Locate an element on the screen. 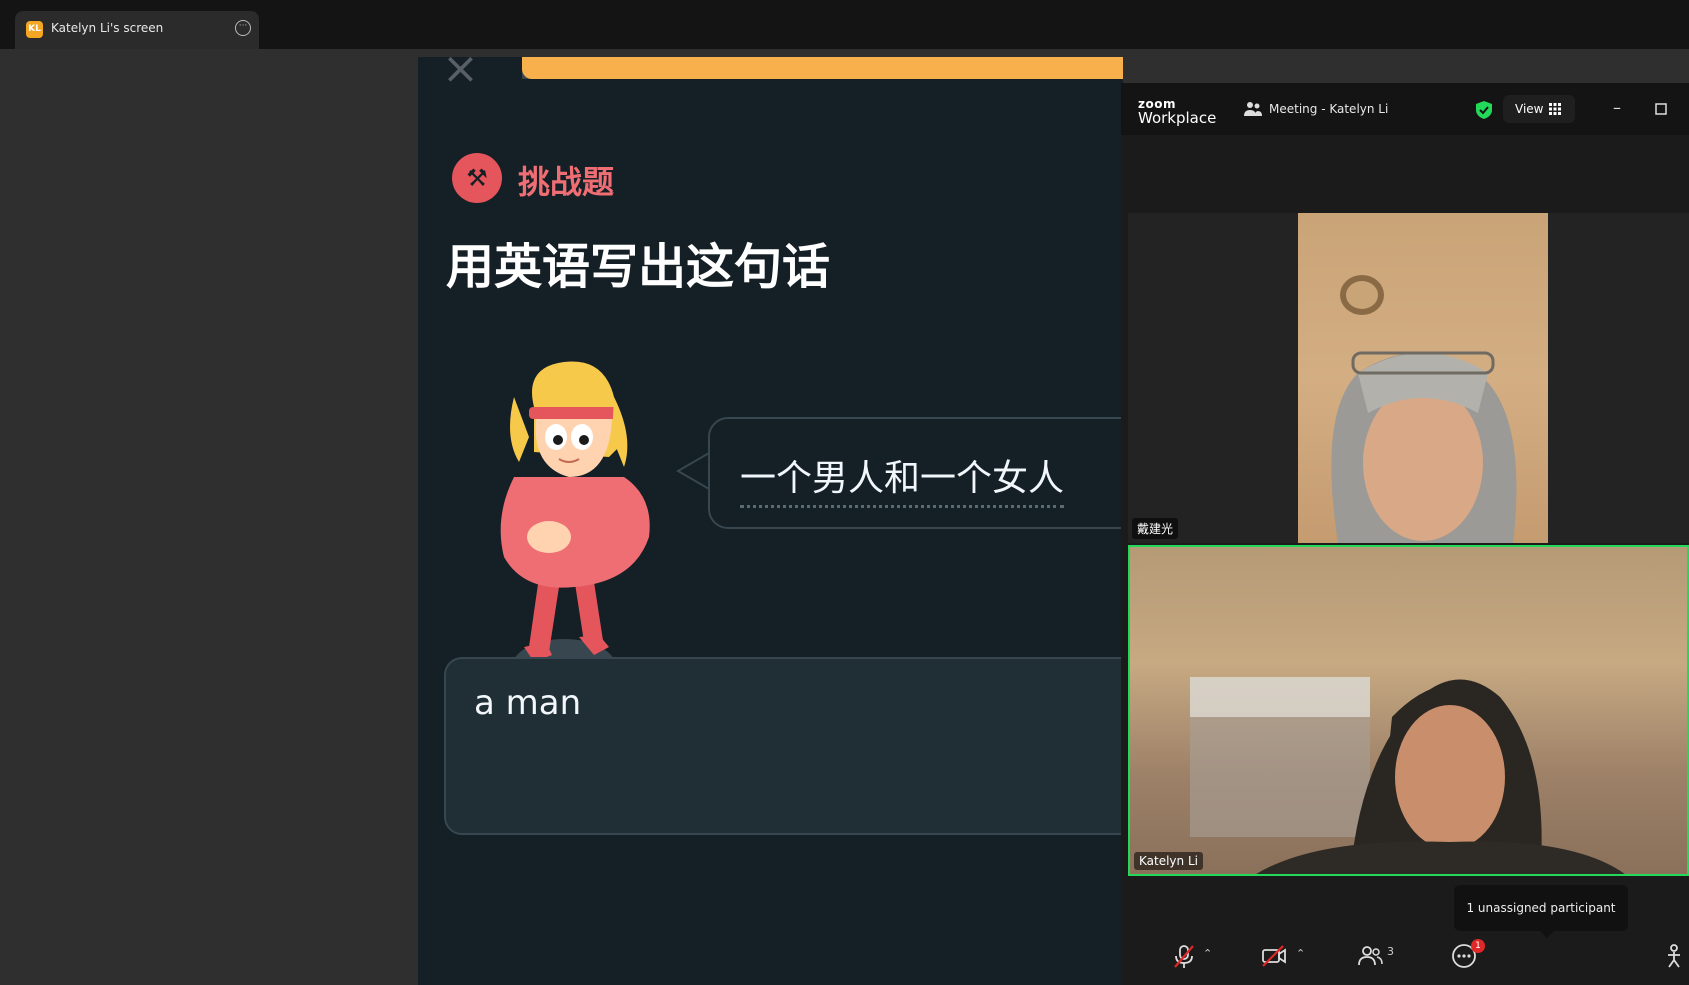  sharer-avatar-badge: KL is located at coordinates (34, 29).